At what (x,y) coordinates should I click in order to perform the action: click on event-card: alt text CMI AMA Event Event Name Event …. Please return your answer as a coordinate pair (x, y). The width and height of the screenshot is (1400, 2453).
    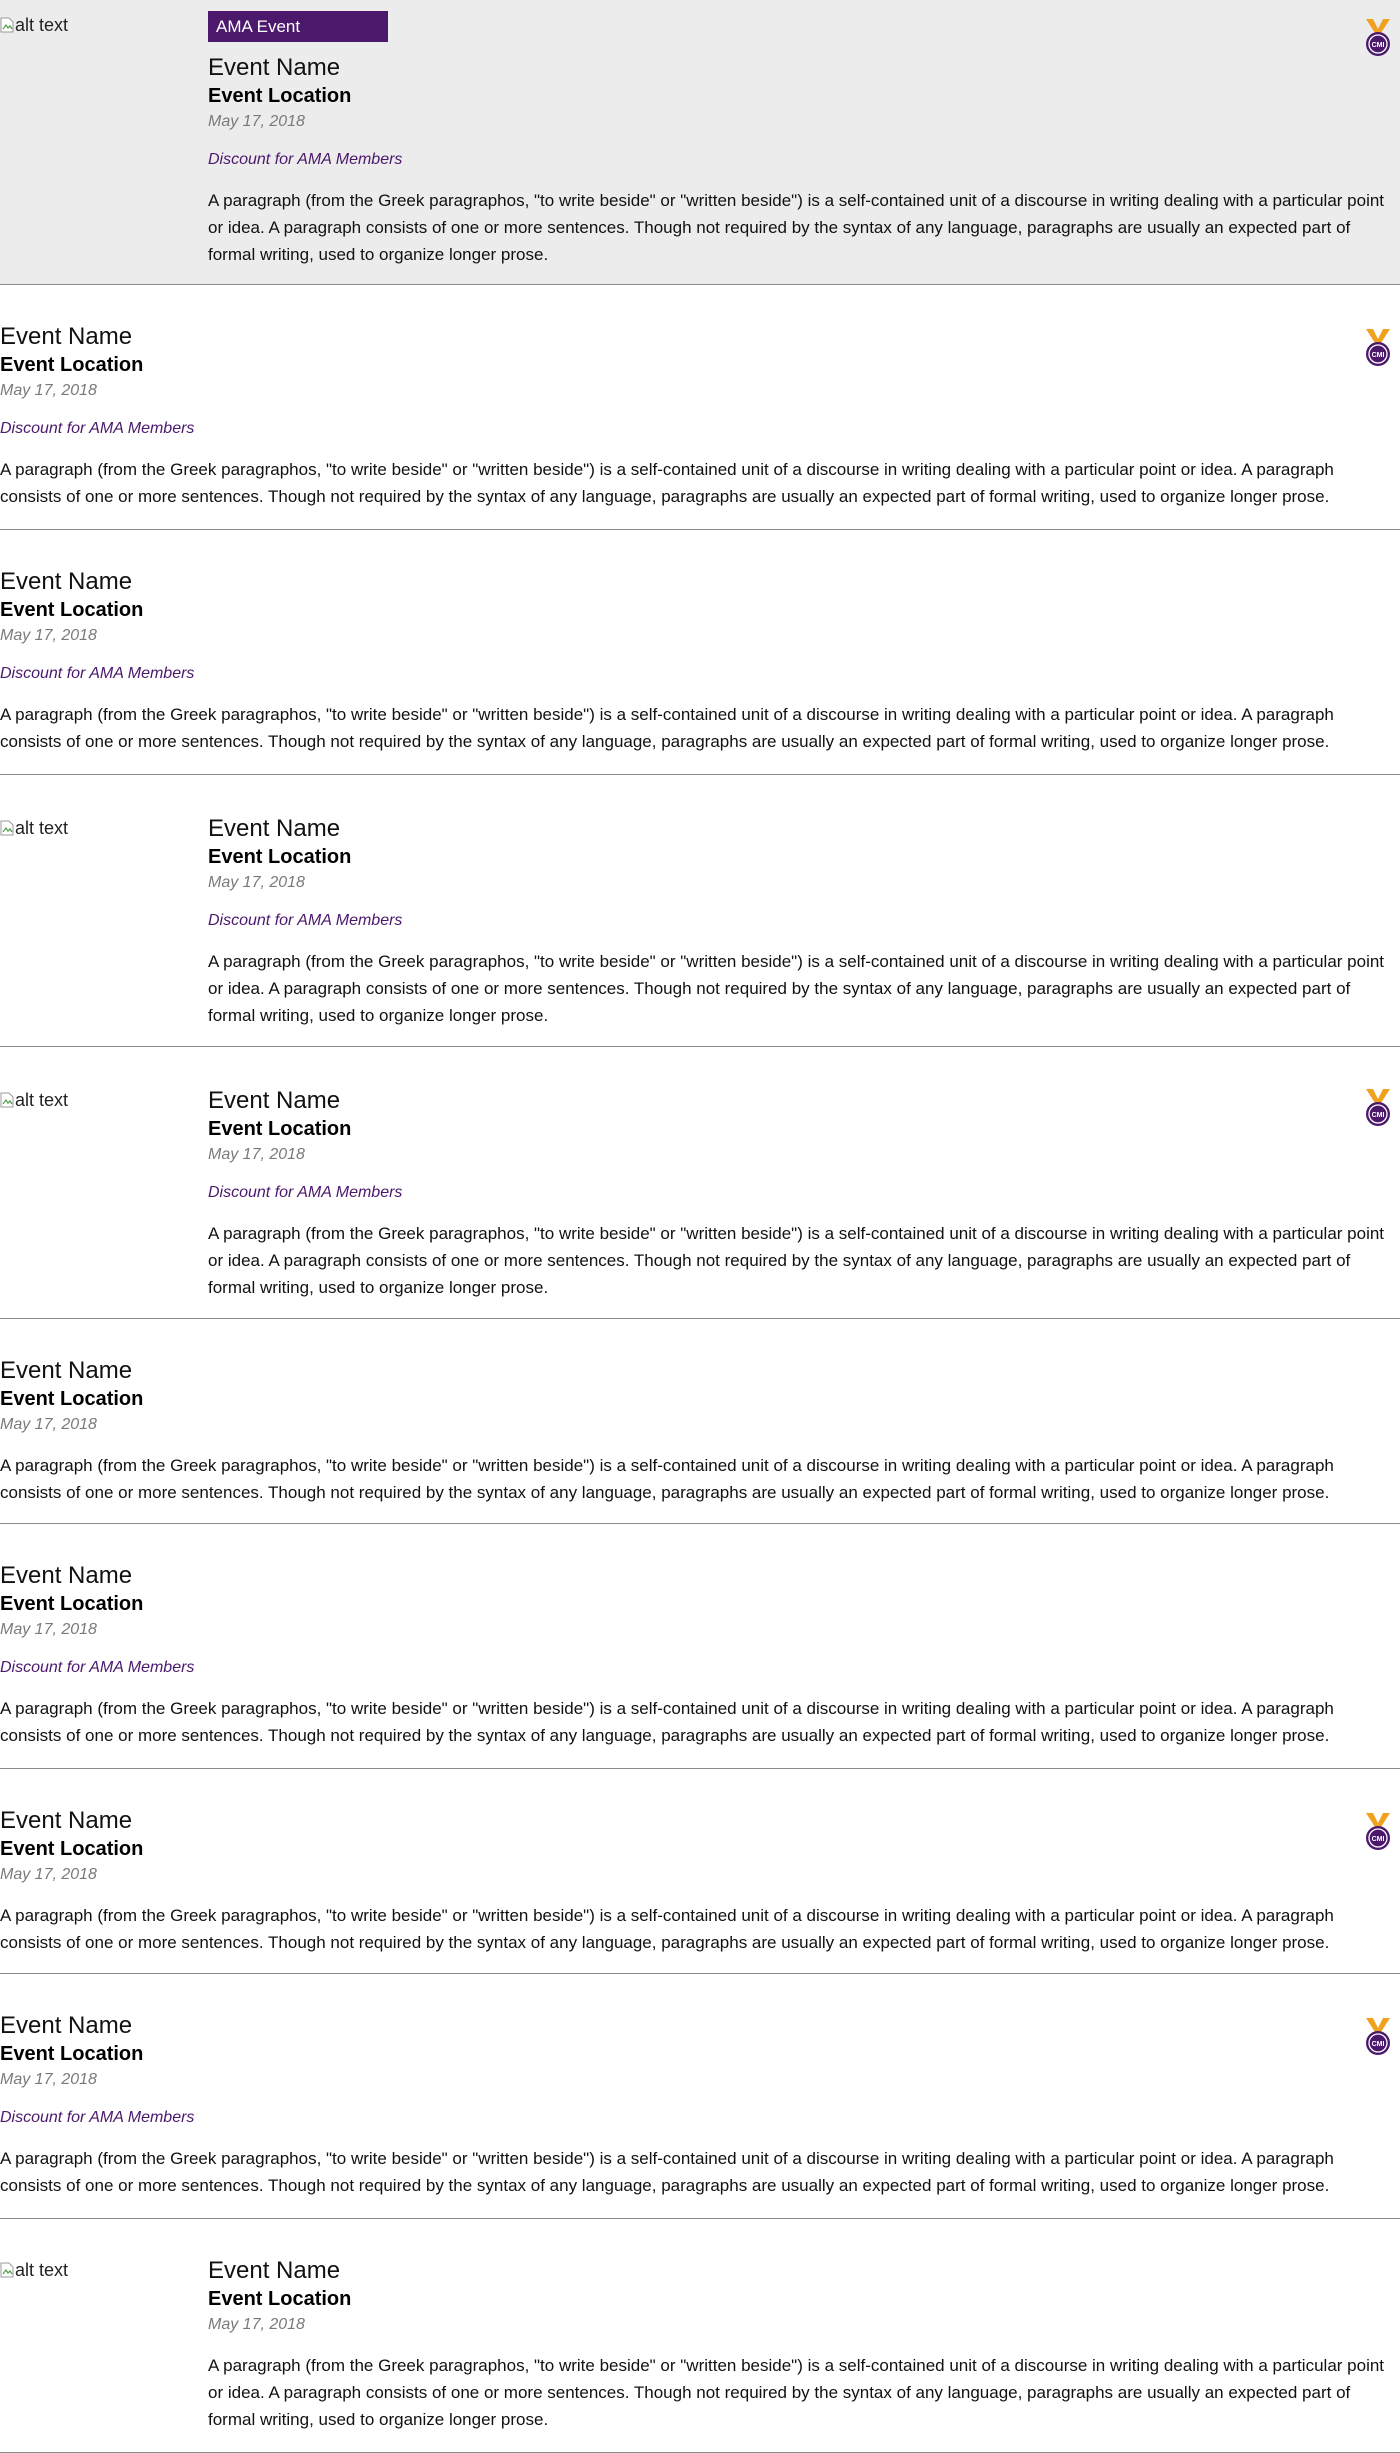
    Looking at the image, I should click on (700, 142).